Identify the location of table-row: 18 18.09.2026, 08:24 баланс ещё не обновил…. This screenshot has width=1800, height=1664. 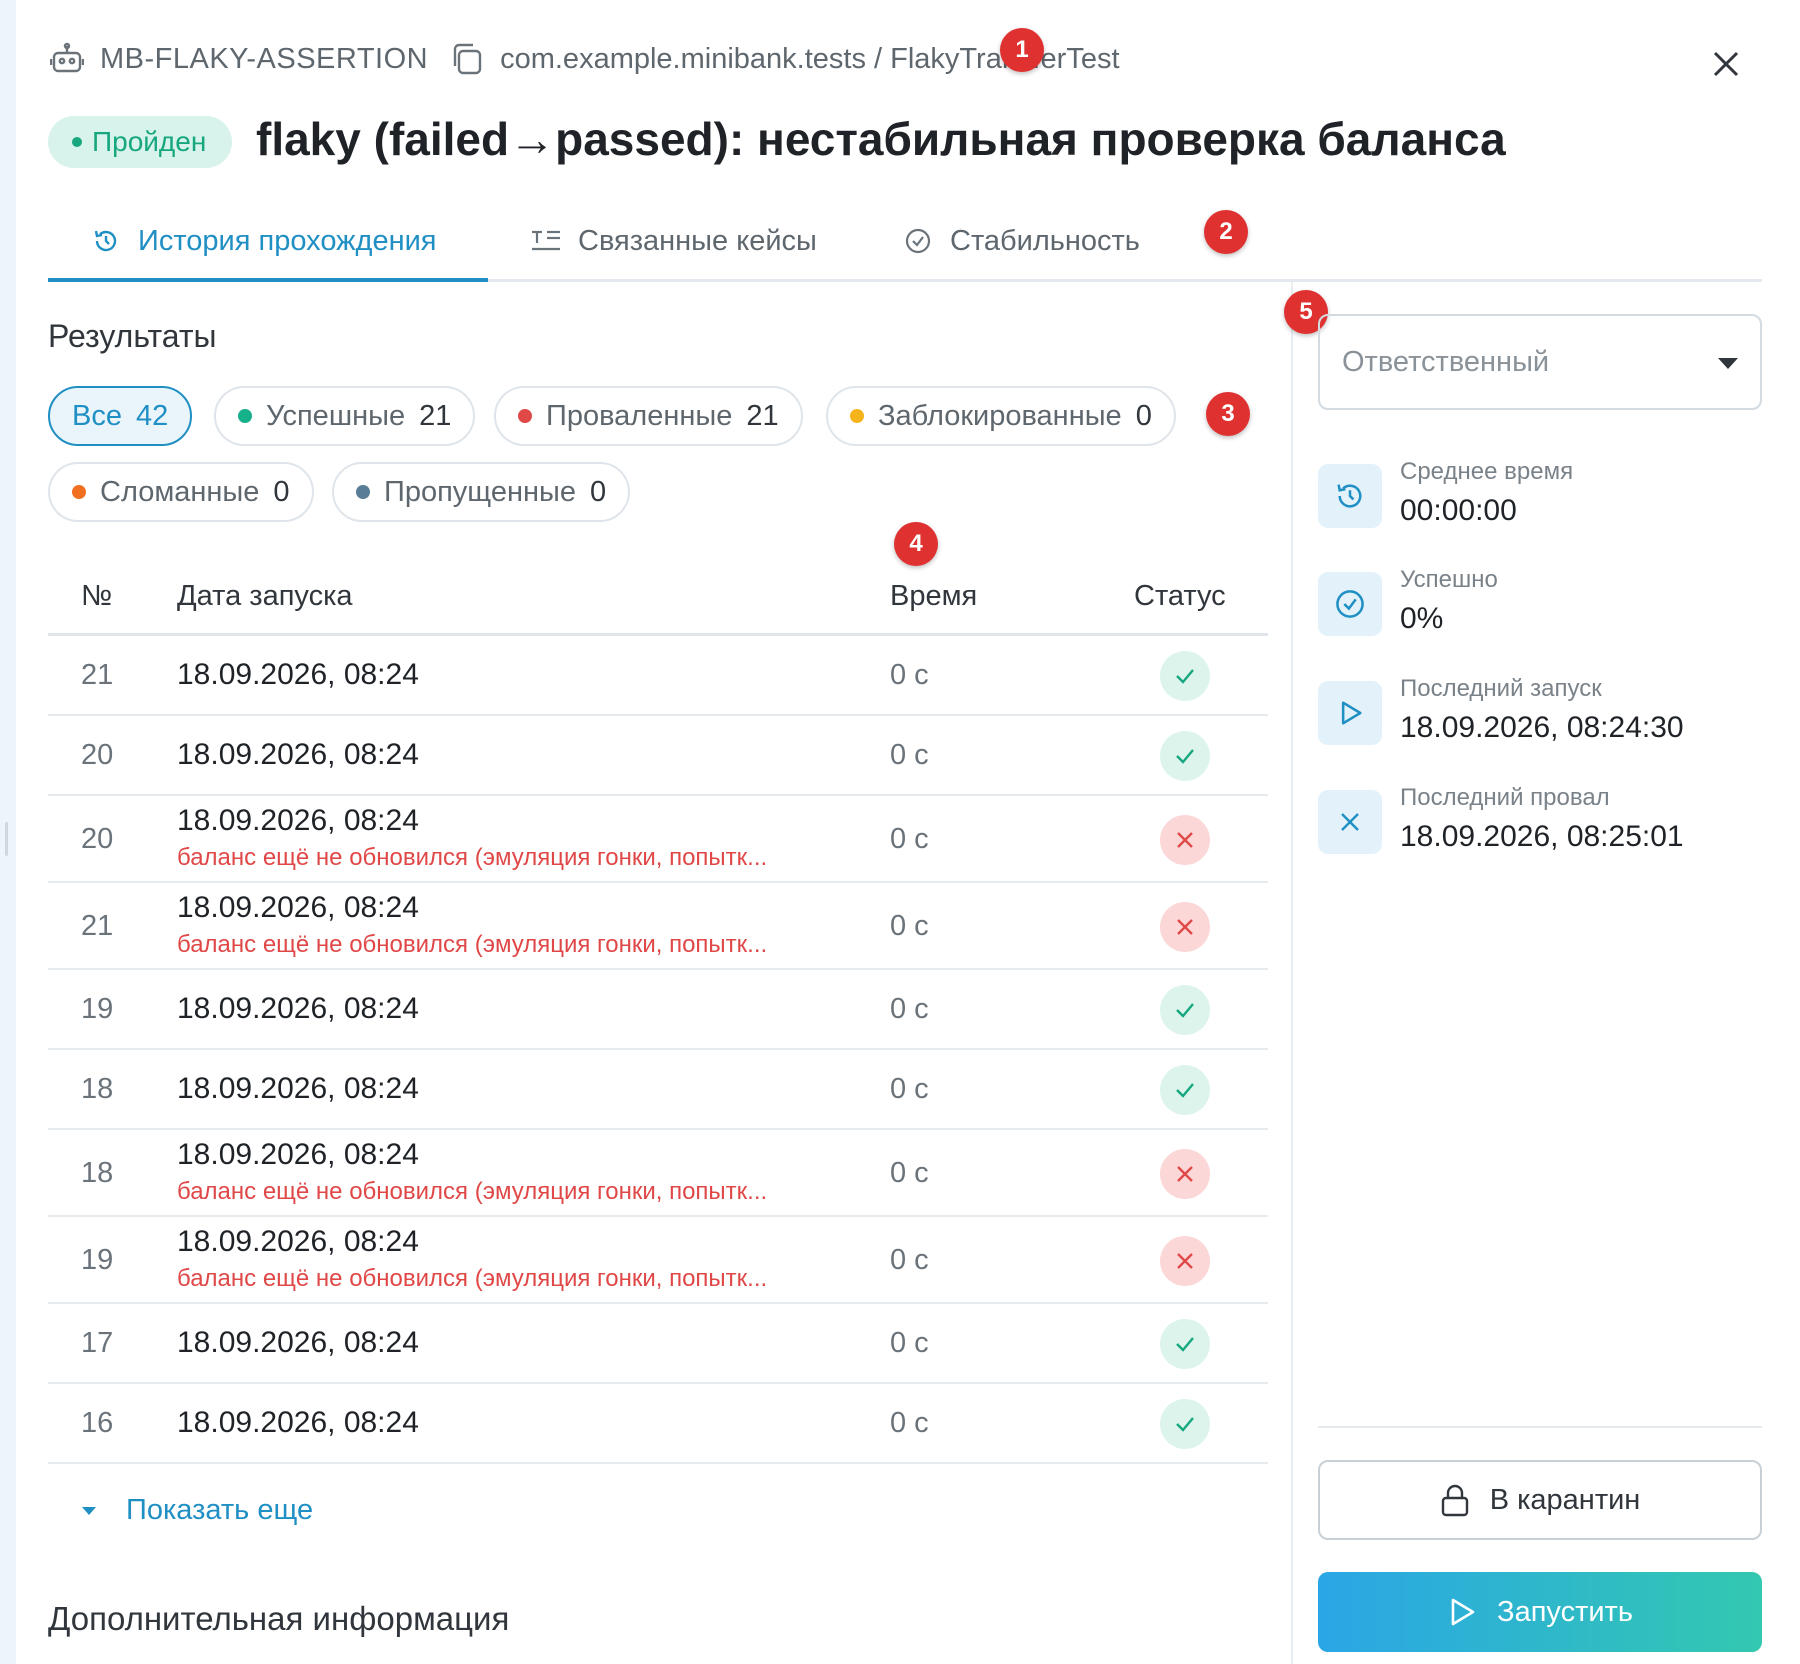
(658, 1173).